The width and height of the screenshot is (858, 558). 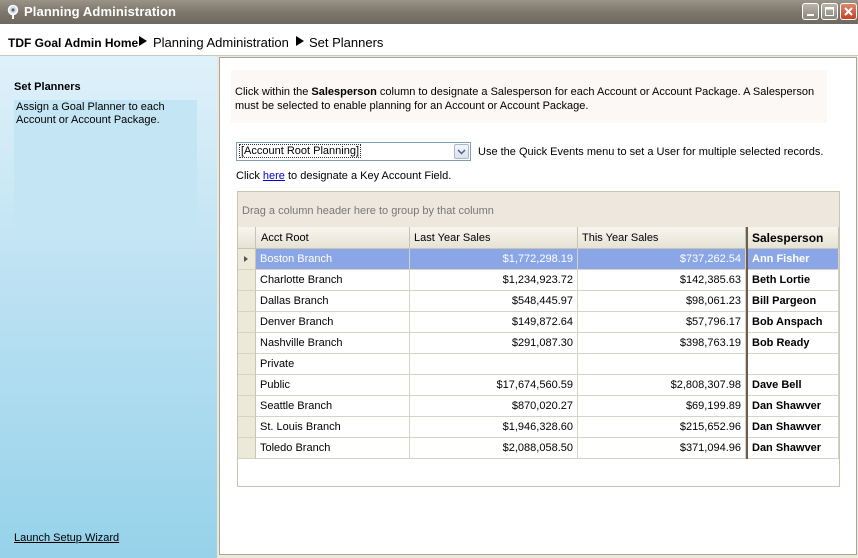 What do you see at coordinates (73, 43) in the screenshot?
I see `breadcrumb-home: TDF Goal Admin Home` at bounding box center [73, 43].